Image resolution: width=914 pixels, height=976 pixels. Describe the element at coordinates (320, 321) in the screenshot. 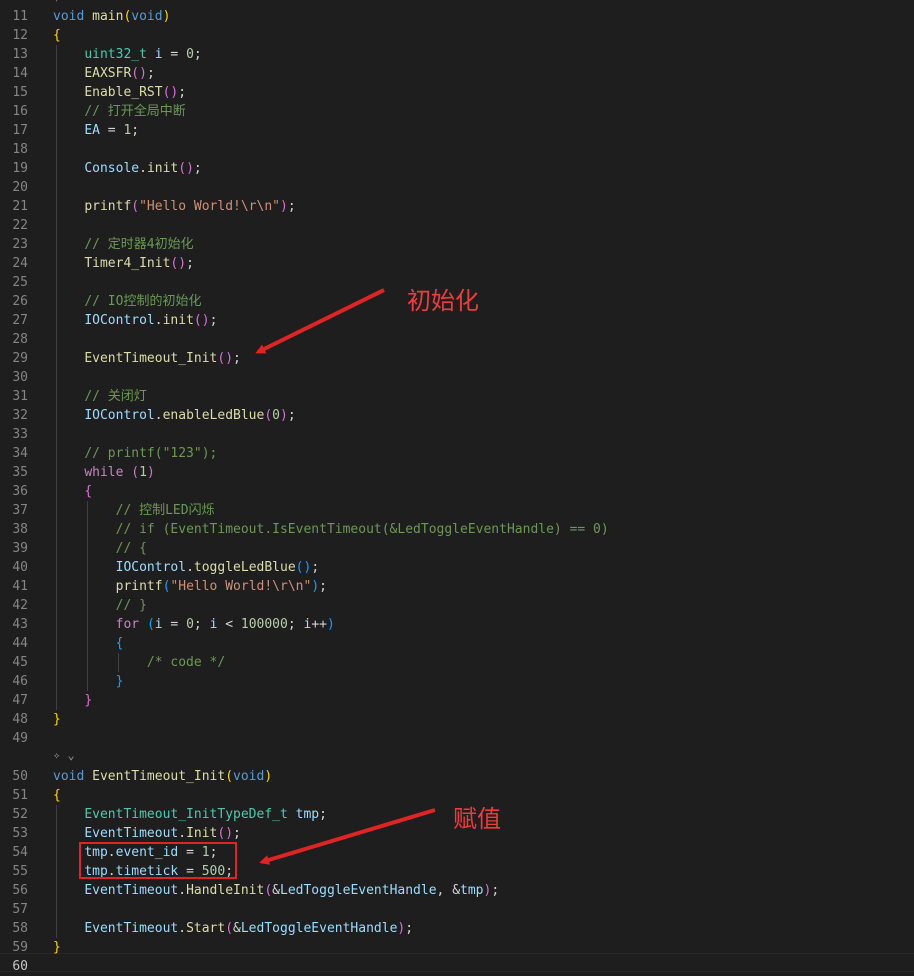

I see `arrow-to-init-call` at that location.